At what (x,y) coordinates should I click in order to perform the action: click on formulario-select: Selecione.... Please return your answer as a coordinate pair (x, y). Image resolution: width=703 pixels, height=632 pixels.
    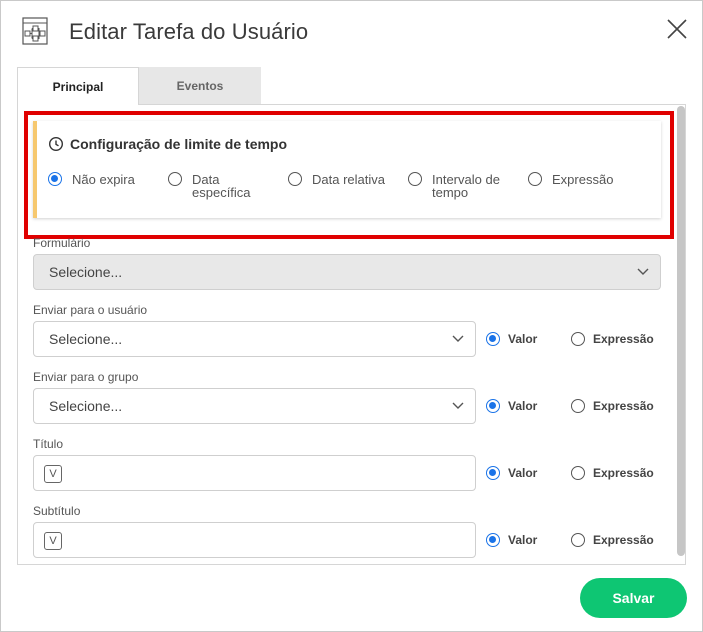
    Looking at the image, I should click on (347, 272).